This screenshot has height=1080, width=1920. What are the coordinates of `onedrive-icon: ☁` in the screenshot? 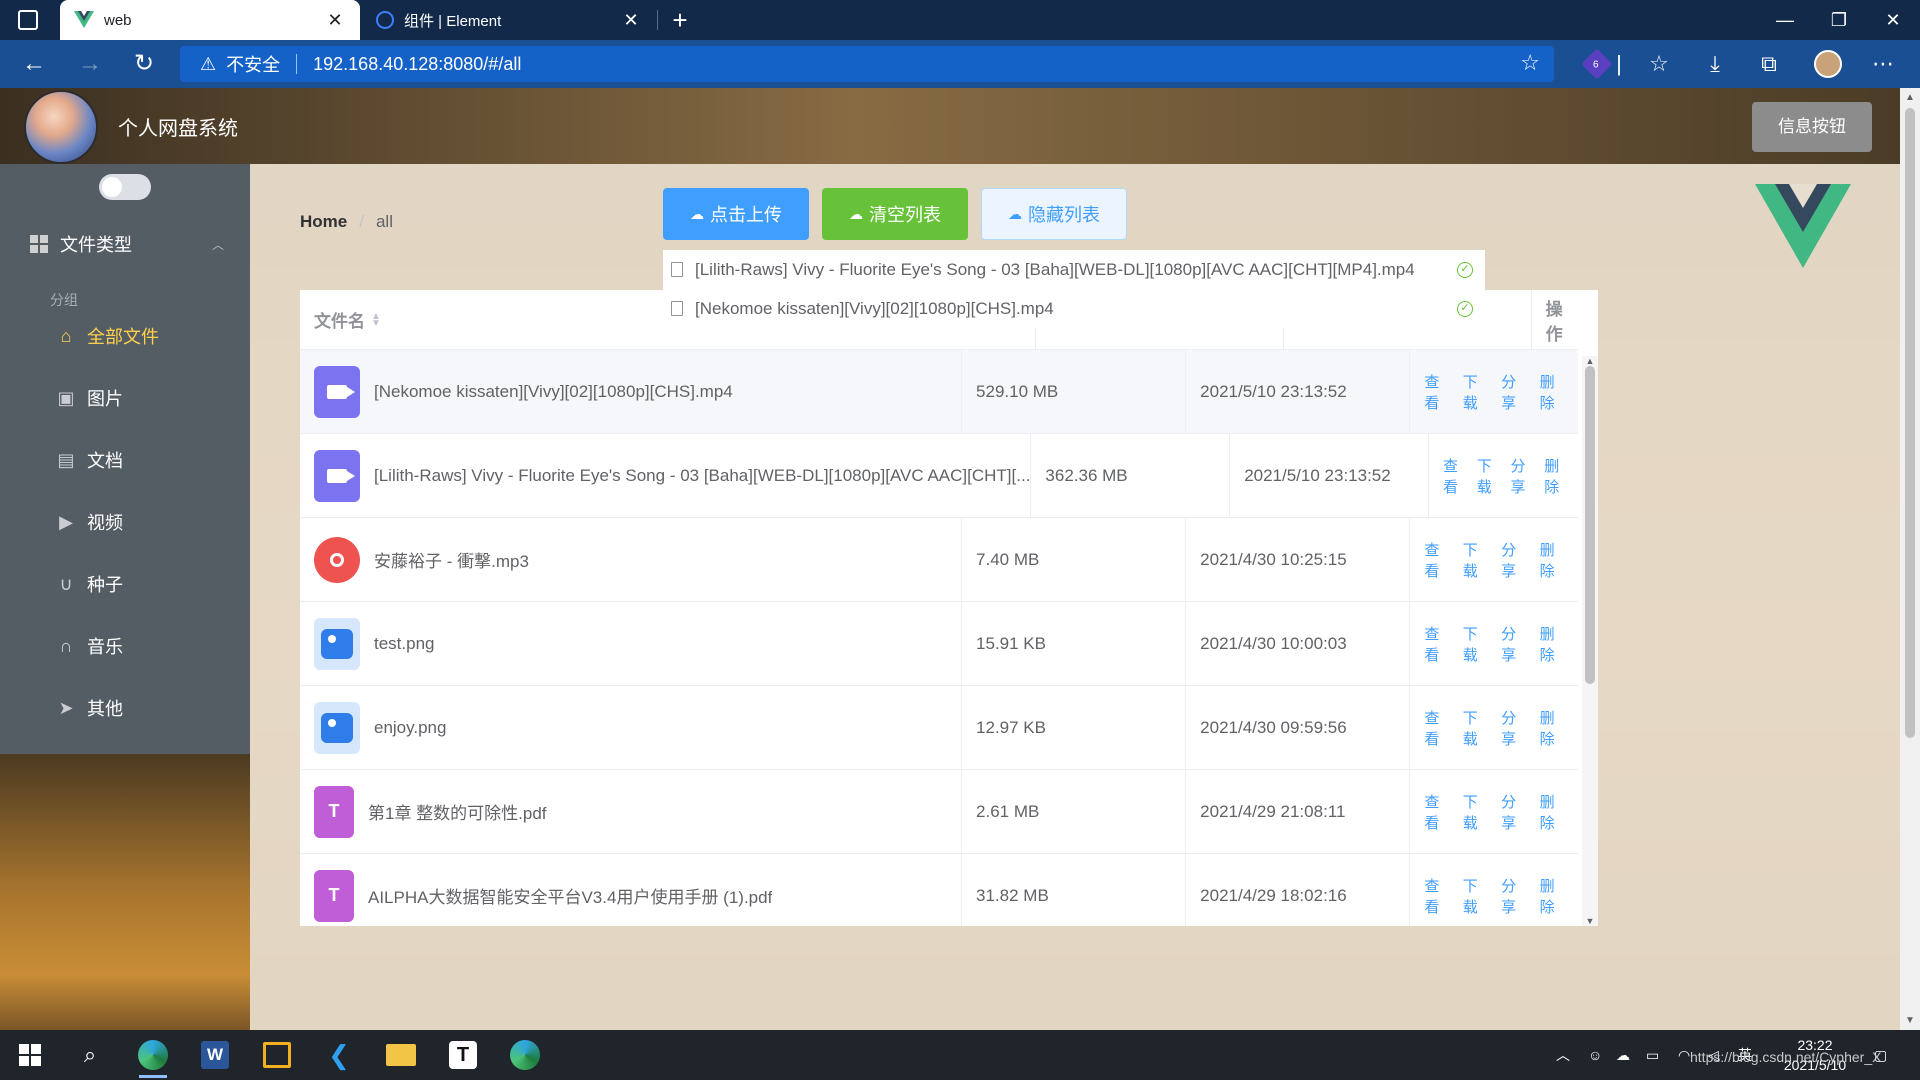 It's located at (1623, 1055).